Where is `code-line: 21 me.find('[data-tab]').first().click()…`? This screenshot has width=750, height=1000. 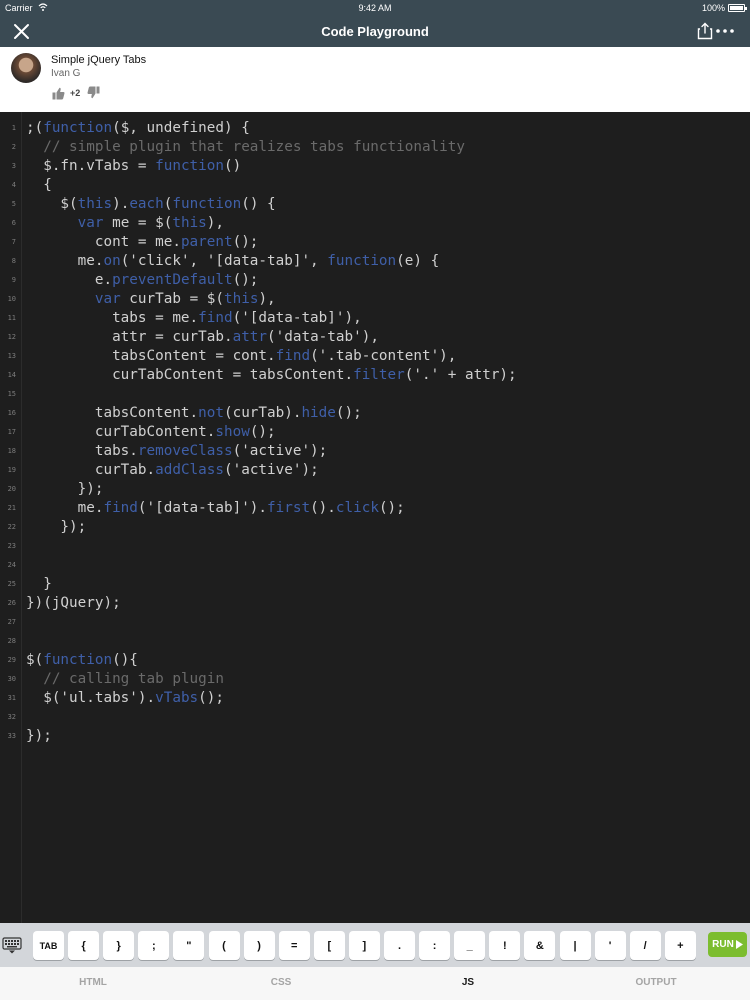
code-line: 21 me.find('[data-tab]').first().click()… is located at coordinates (375, 508).